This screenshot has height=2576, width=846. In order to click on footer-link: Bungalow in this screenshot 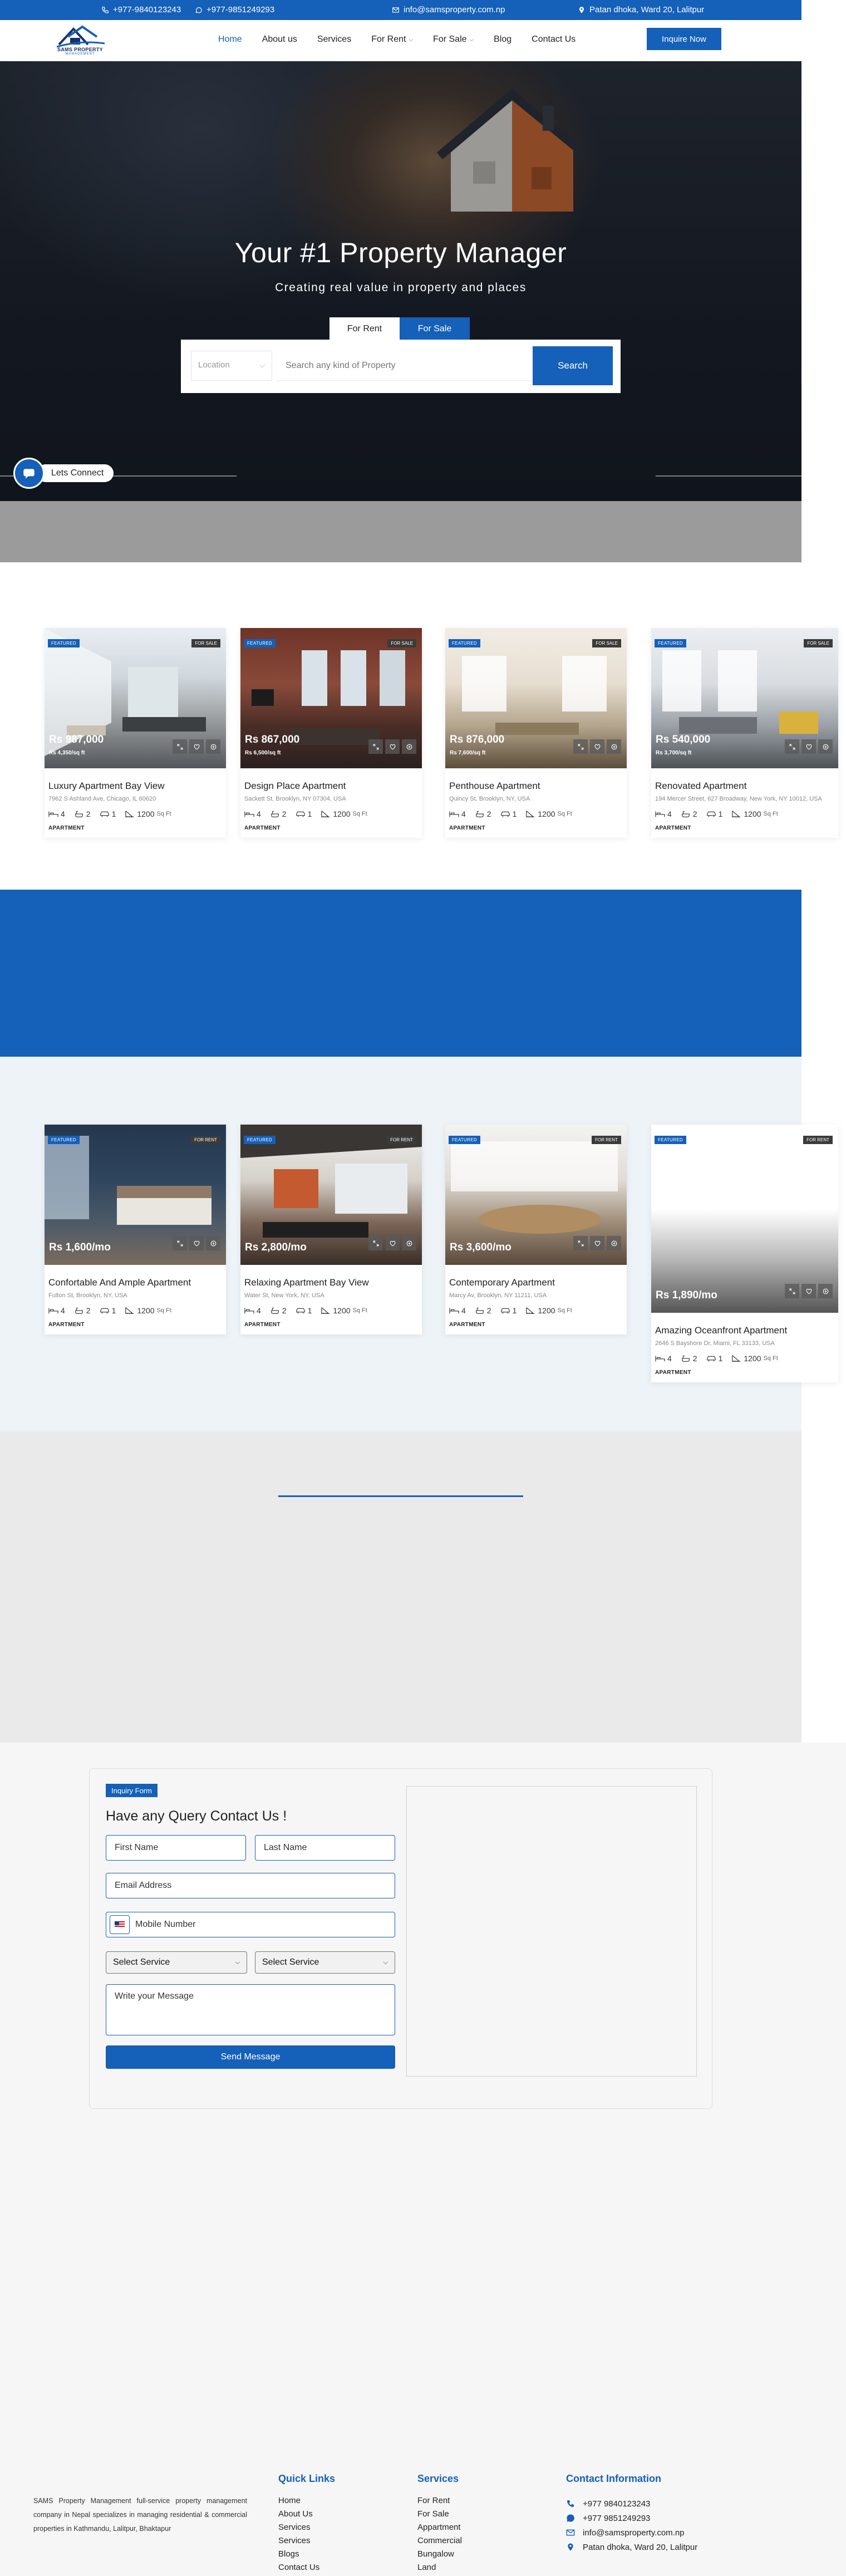, I will do `click(439, 2554)`.